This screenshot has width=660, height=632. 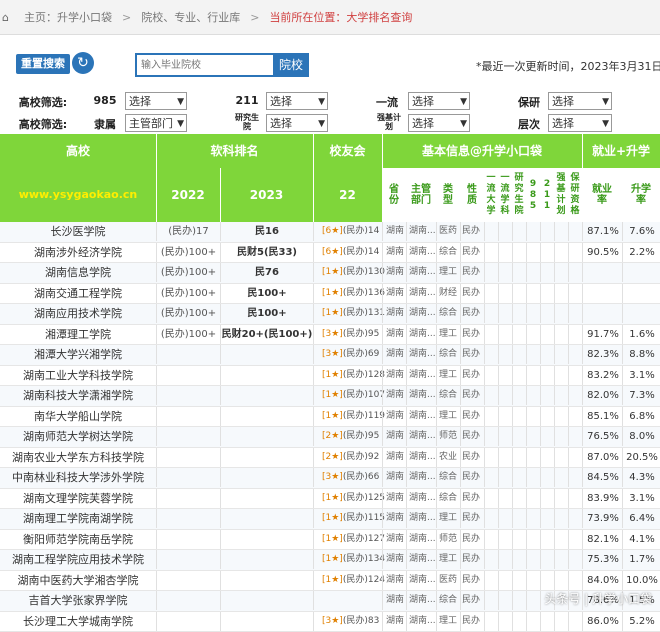 I want to click on reset-search-button: 重置搜索, so click(x=43, y=64).